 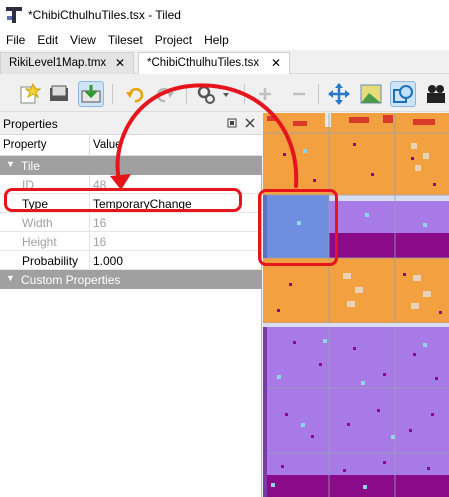 I want to click on save-icon, so click(x=91, y=94).